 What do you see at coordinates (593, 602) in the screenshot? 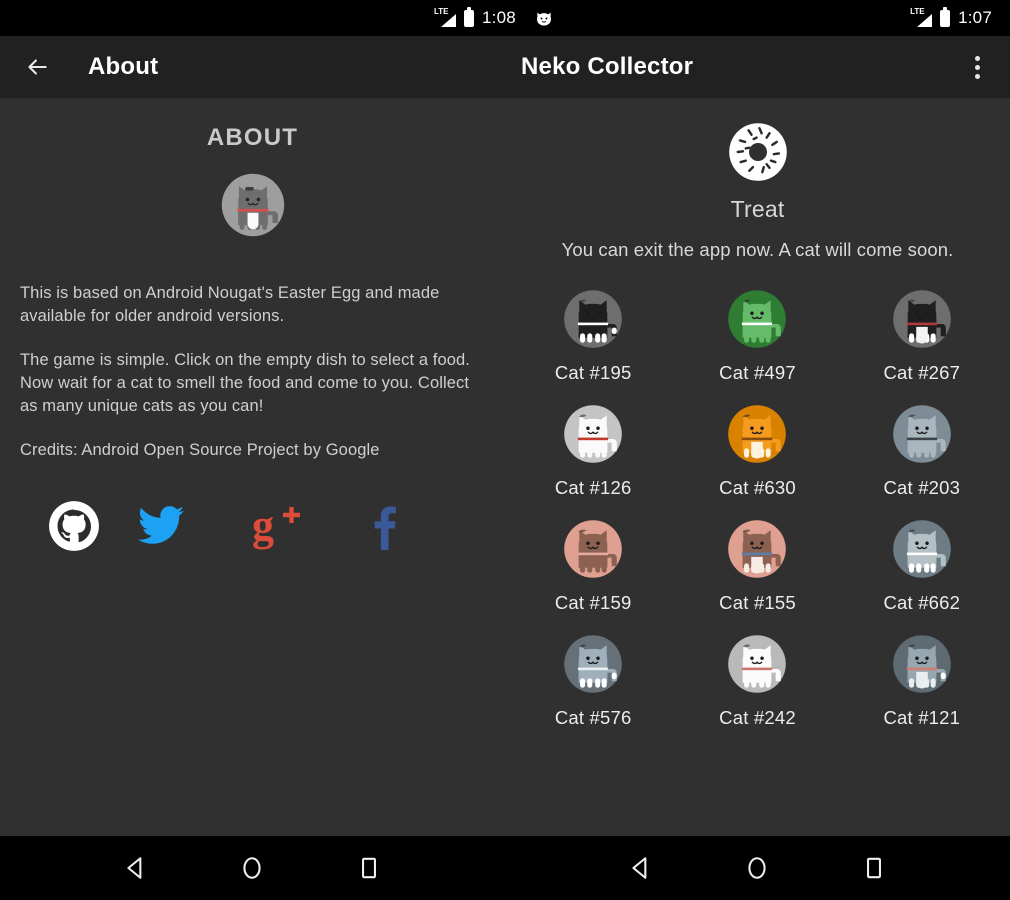
I see `cat-name-label: Cat #159` at bounding box center [593, 602].